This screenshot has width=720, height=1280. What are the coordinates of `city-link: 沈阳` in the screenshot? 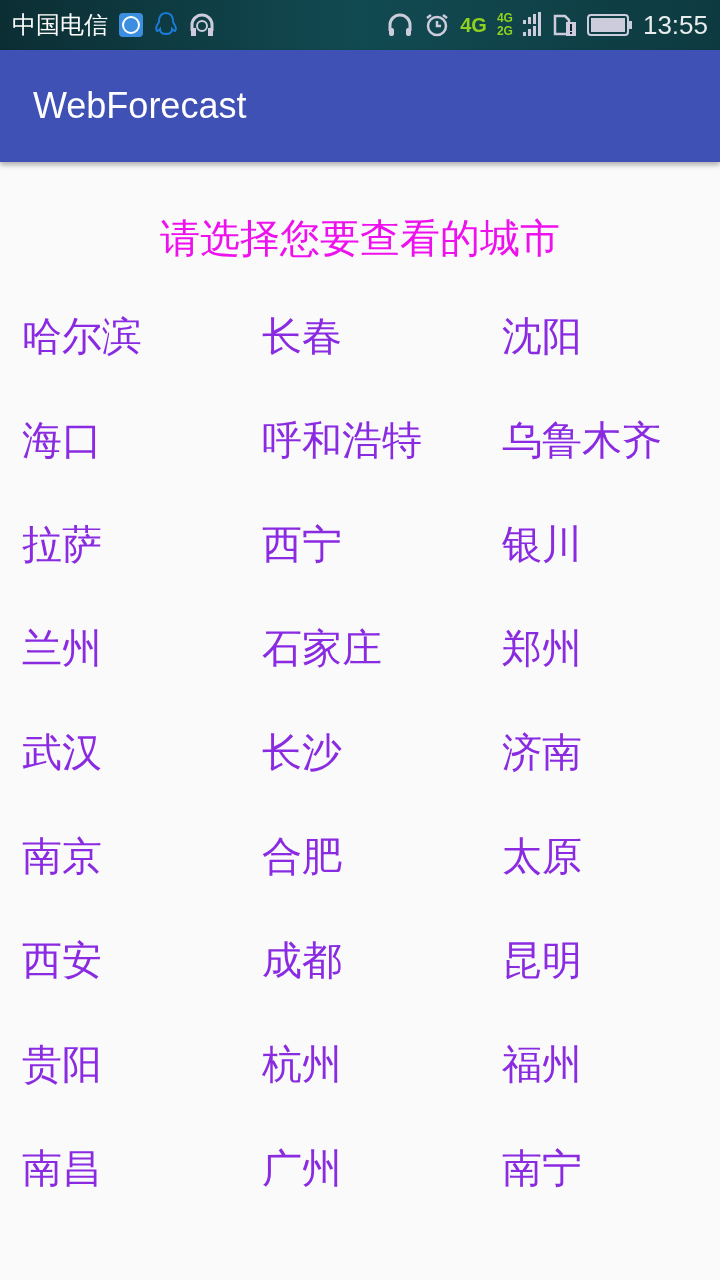 It's located at (542, 336).